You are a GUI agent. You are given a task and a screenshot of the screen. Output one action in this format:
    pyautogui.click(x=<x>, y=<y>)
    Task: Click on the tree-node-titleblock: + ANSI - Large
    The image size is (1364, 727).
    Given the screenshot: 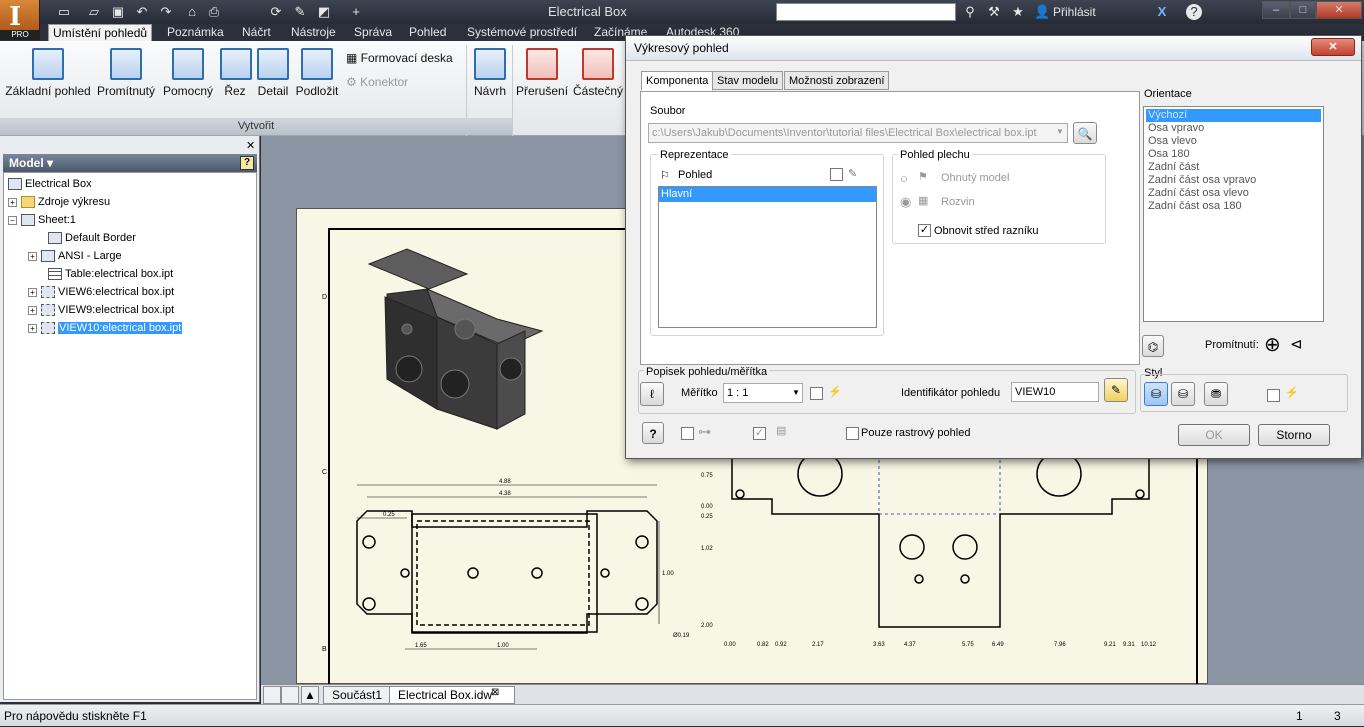 What is the action you would take?
    pyautogui.click(x=75, y=256)
    